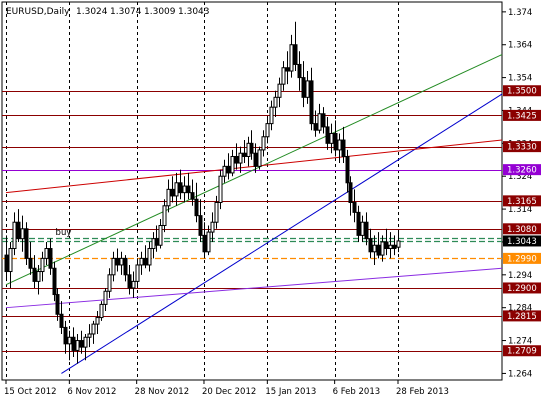 This screenshot has height=402, width=544. What do you see at coordinates (520, 374) in the screenshot?
I see `price-tick-label: 1.264` at bounding box center [520, 374].